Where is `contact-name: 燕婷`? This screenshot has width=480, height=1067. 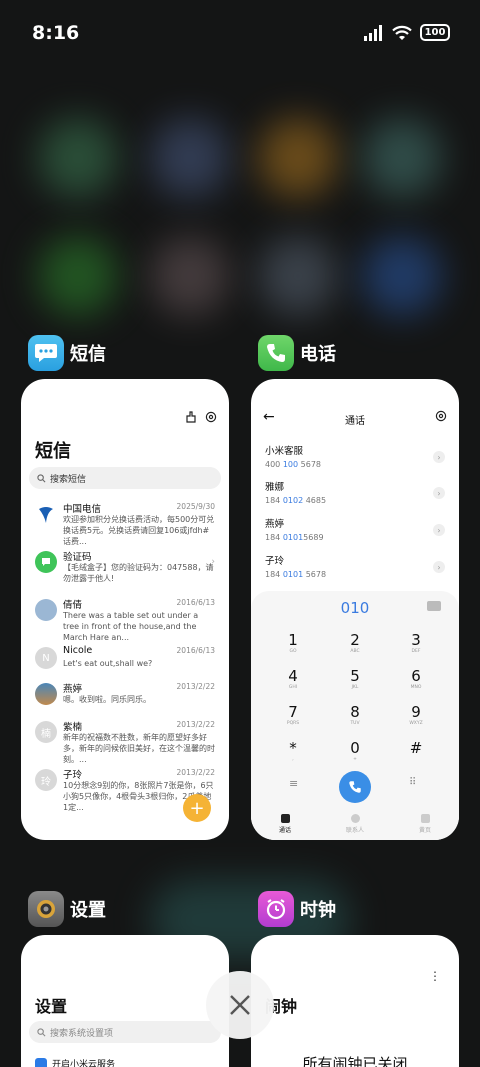
contact-name: 燕婷 is located at coordinates (275, 524).